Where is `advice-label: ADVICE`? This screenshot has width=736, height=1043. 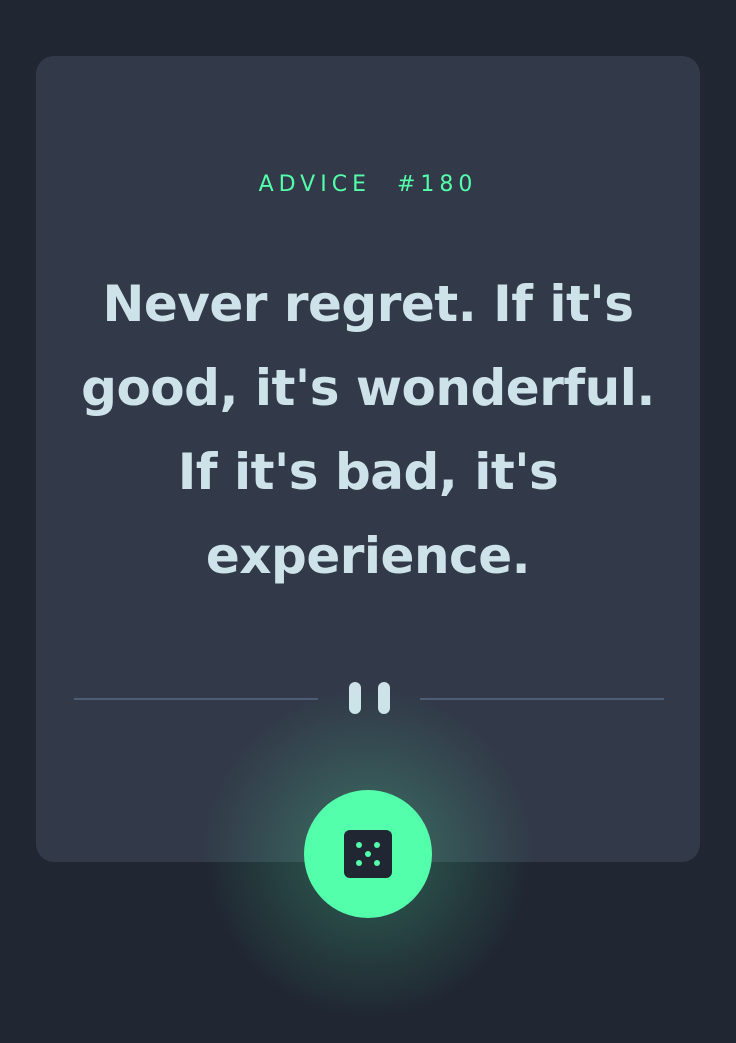
advice-label: ADVICE is located at coordinates (314, 184).